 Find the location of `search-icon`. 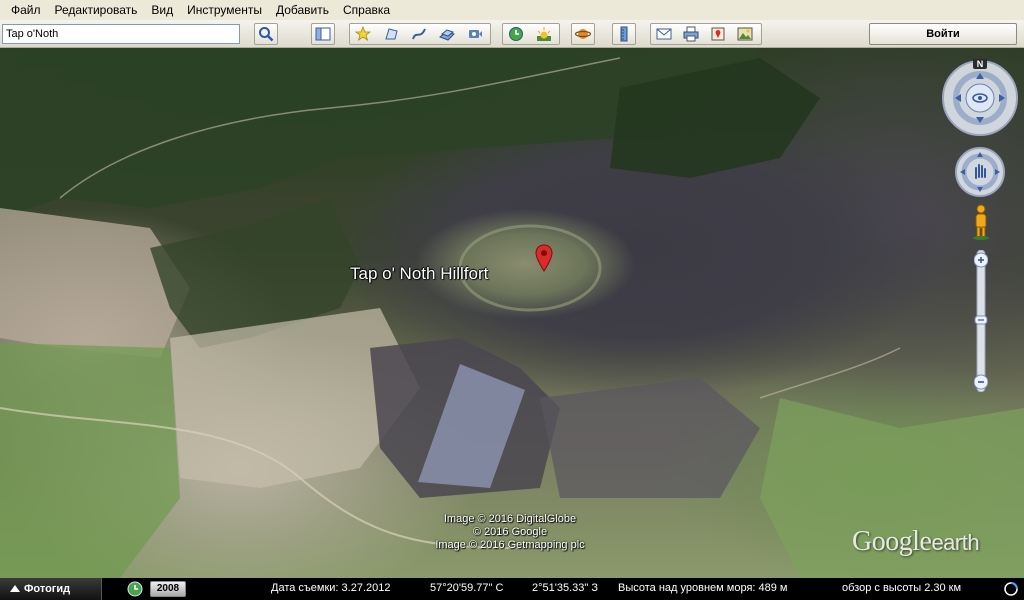

search-icon is located at coordinates (266, 34).